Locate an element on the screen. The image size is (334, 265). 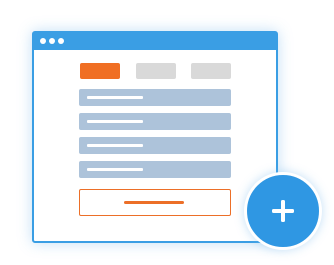
plus-icon is located at coordinates (283, 211).